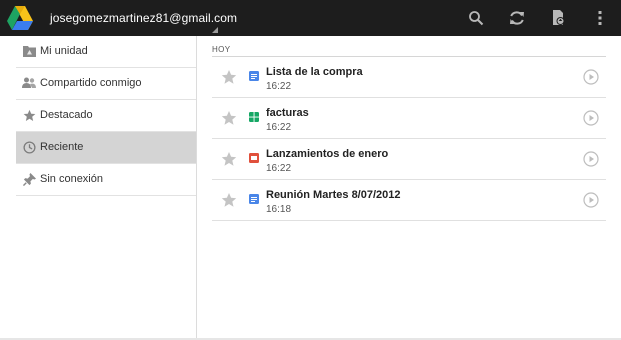  I want to click on dropdown-indicator-icon, so click(215, 30).